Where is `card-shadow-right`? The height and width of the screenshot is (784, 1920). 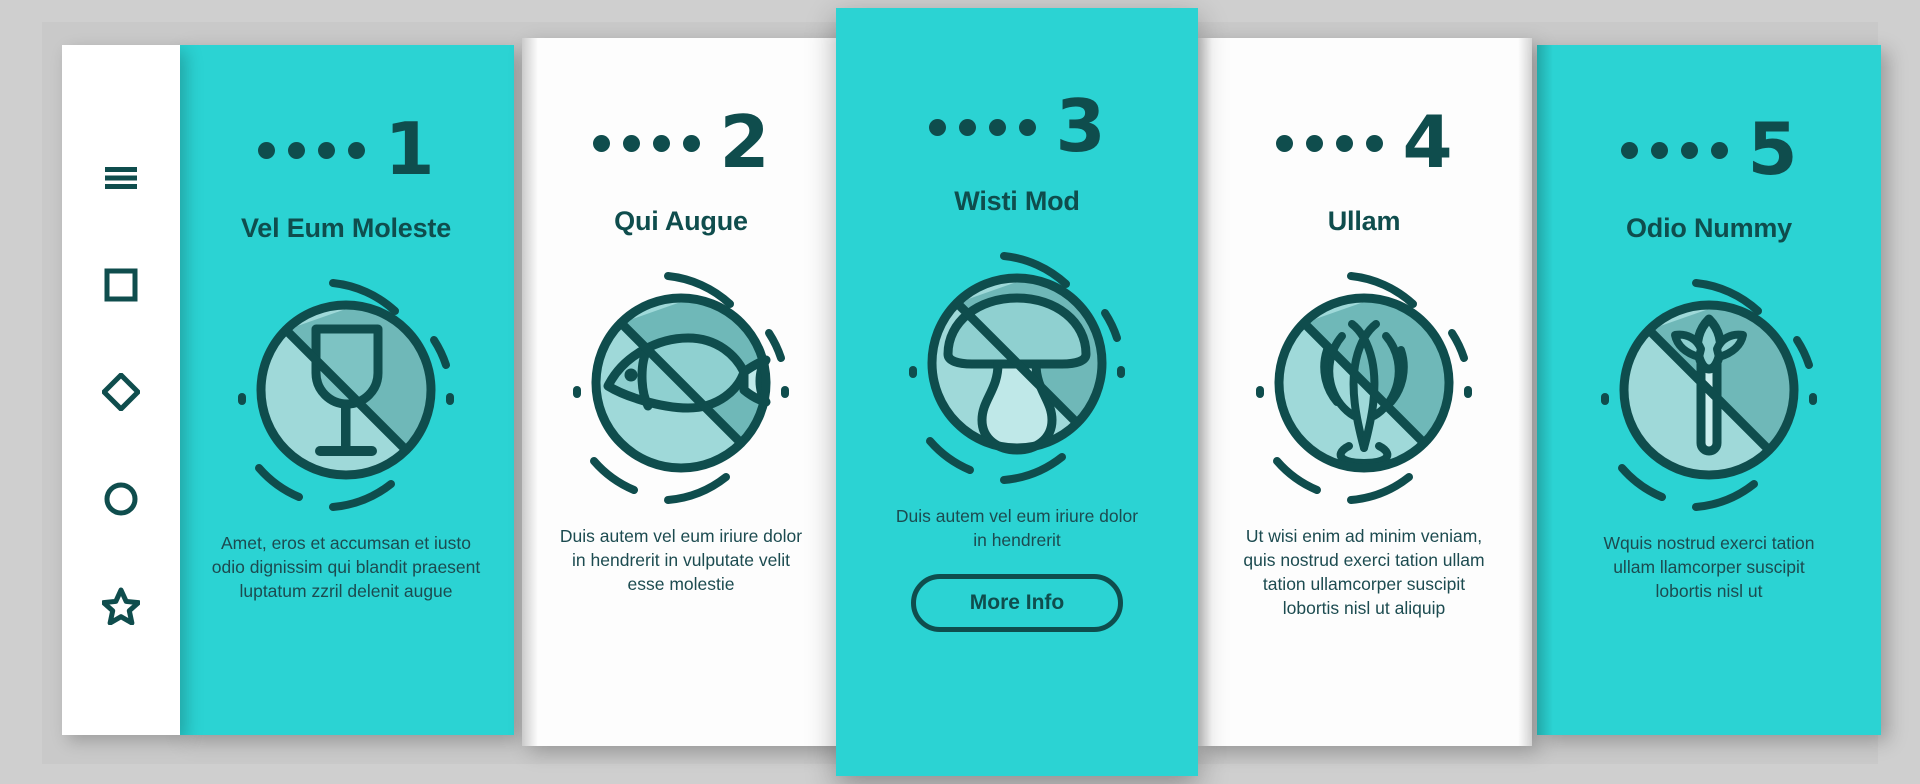
card-shadow-right is located at coordinates (1525, 392).